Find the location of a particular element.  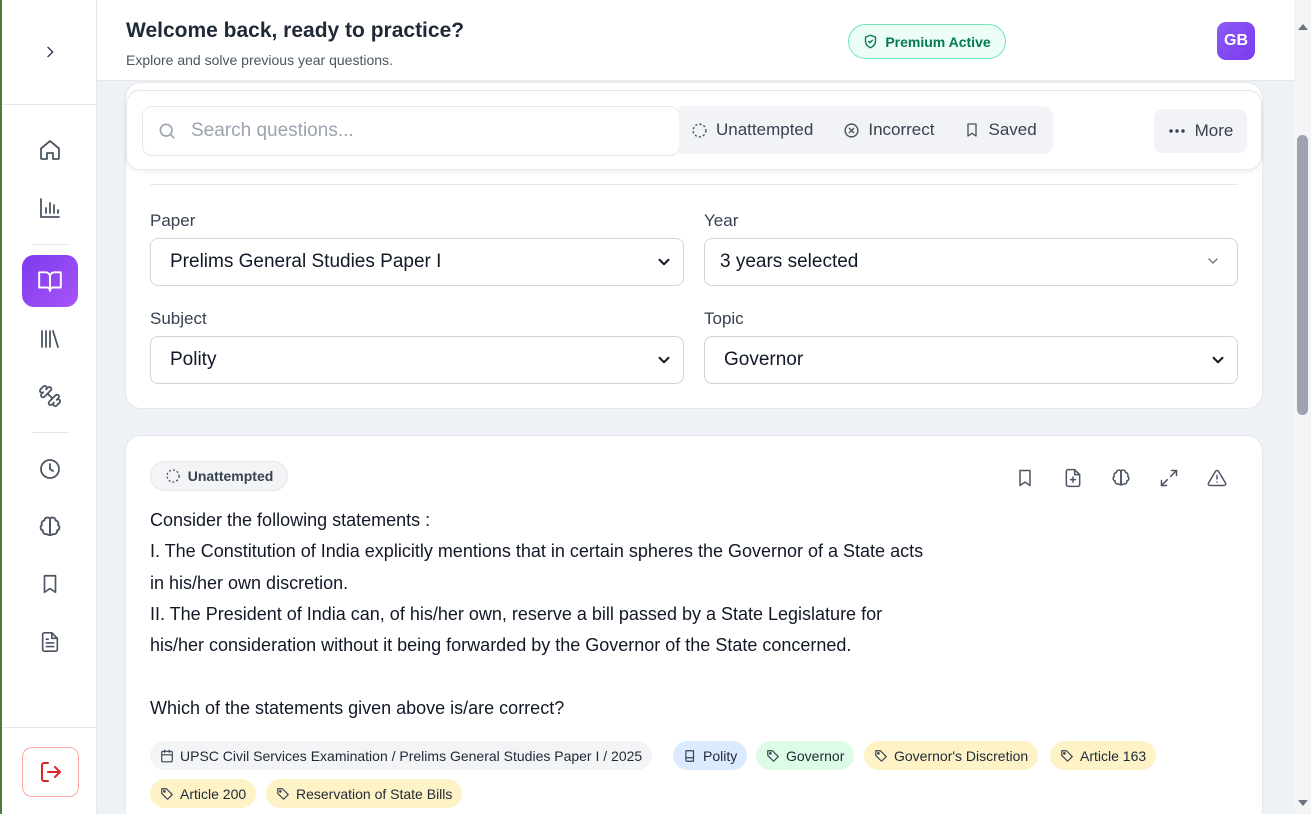

filter-saved-label: Saved is located at coordinates (1012, 129).